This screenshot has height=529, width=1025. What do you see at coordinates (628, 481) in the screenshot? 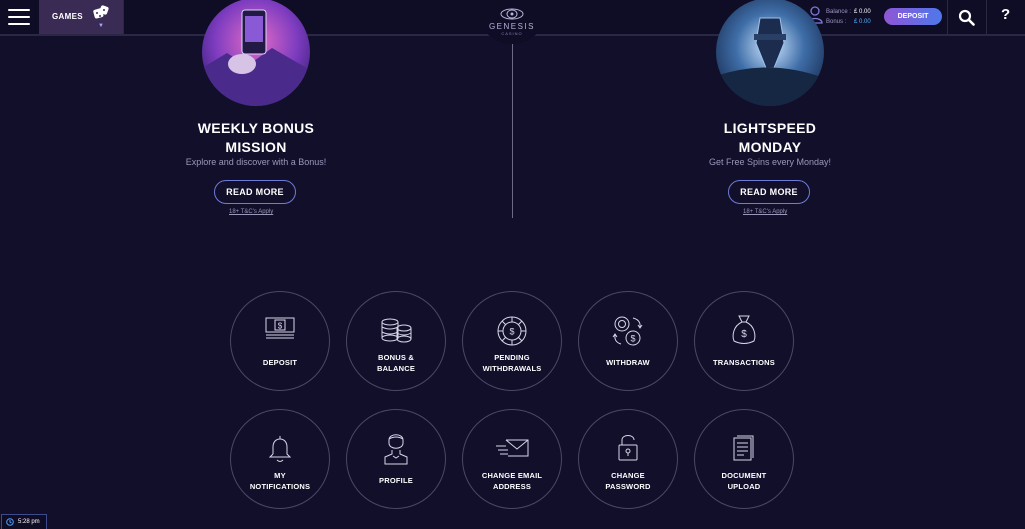
I see `account-item-label: CHANGE PASSWORD` at bounding box center [628, 481].